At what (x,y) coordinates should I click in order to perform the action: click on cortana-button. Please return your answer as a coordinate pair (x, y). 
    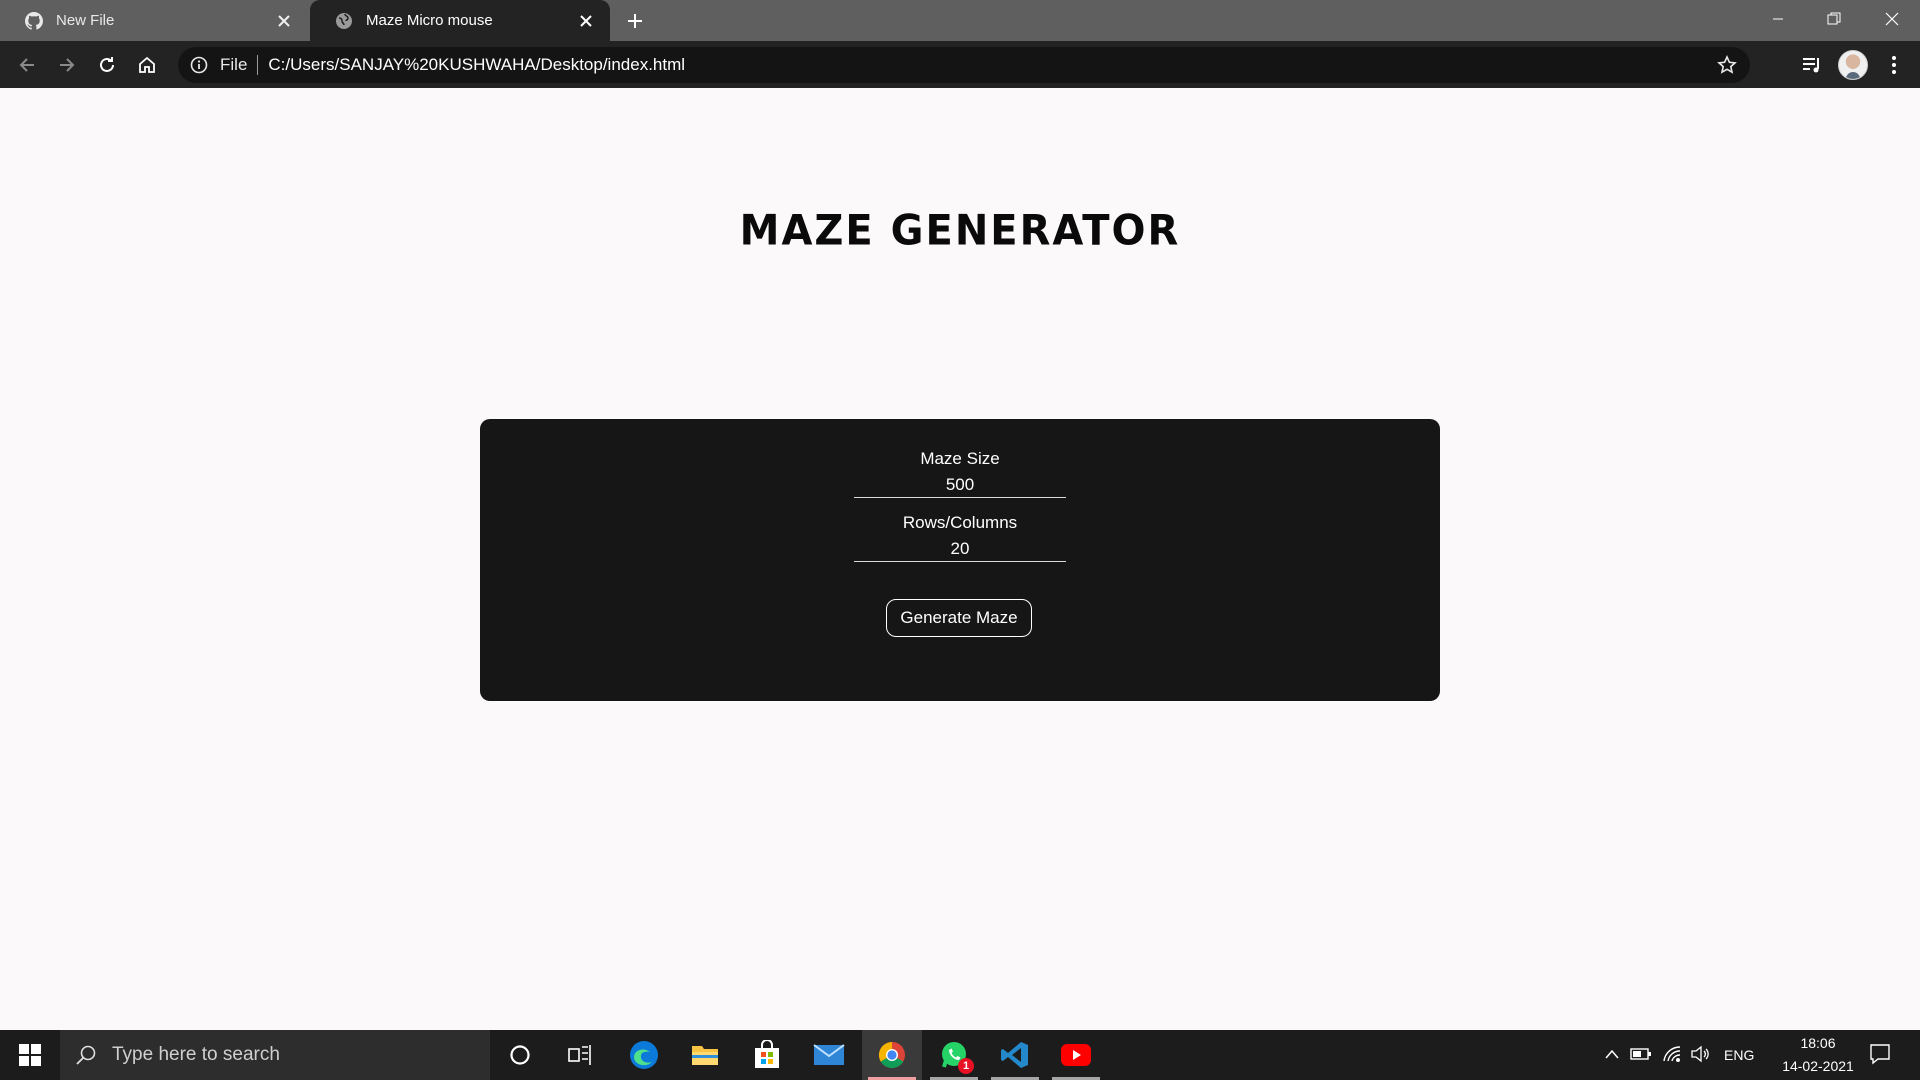
    Looking at the image, I should click on (520, 1055).